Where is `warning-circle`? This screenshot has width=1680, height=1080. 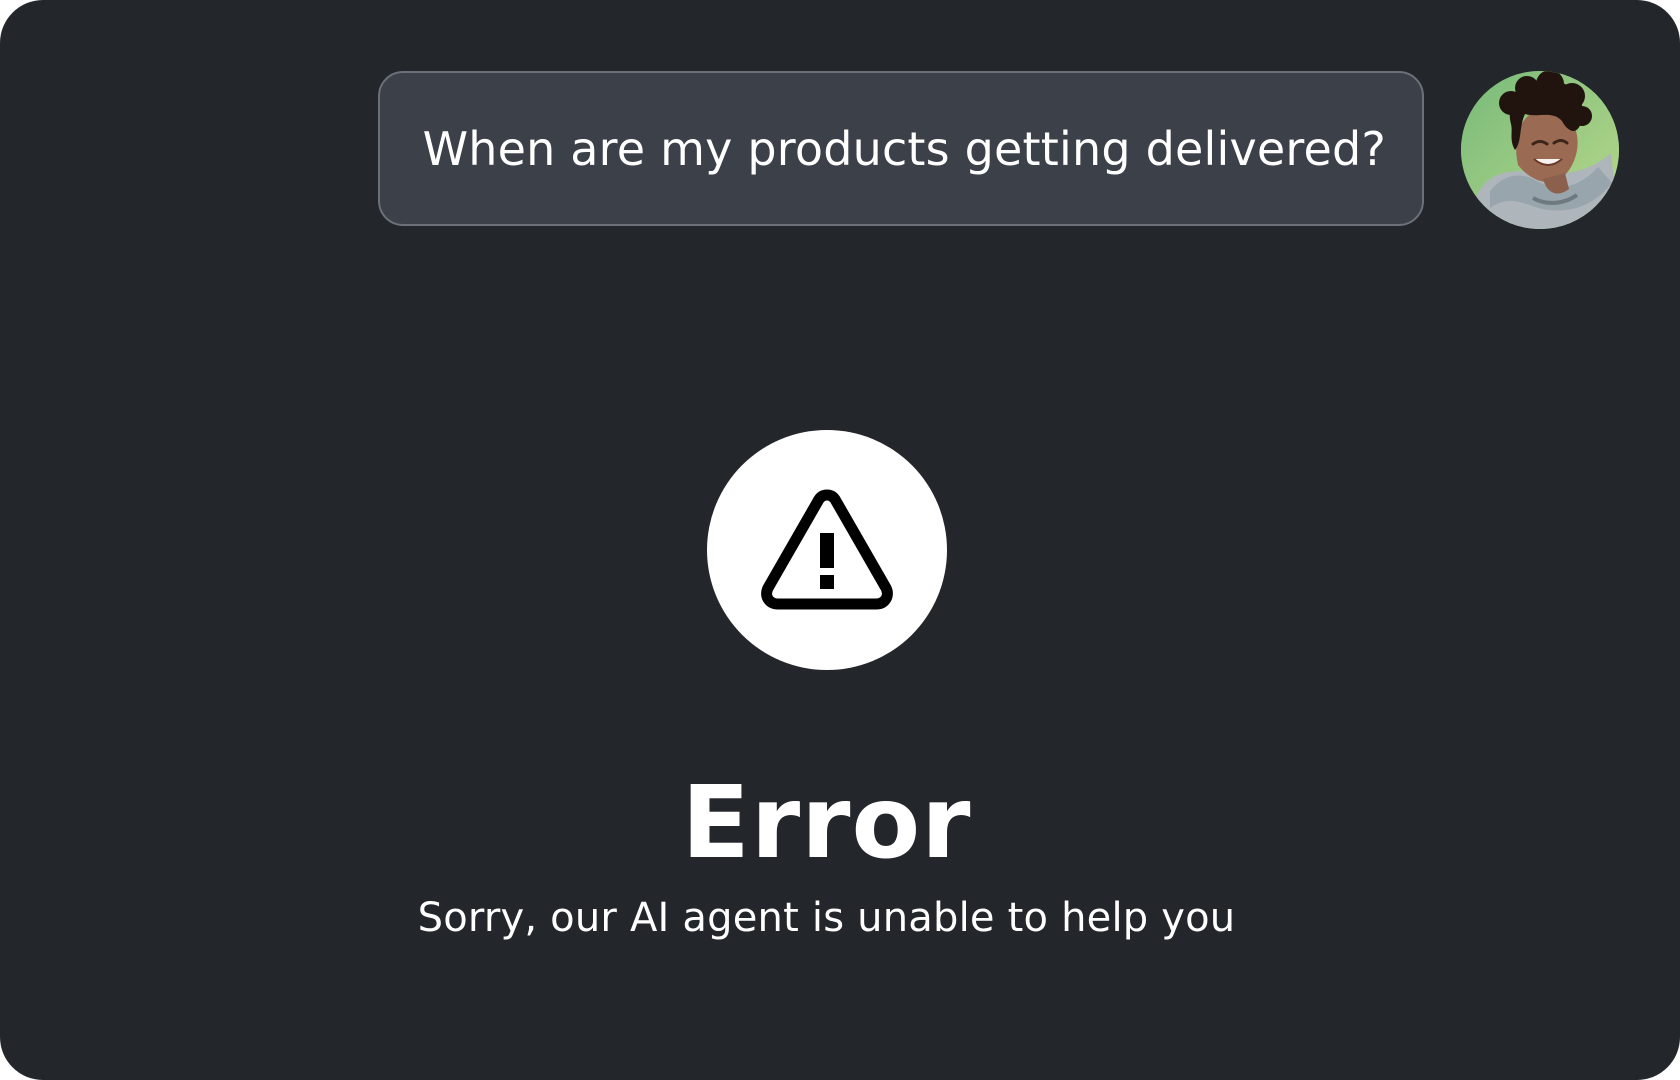 warning-circle is located at coordinates (827, 550).